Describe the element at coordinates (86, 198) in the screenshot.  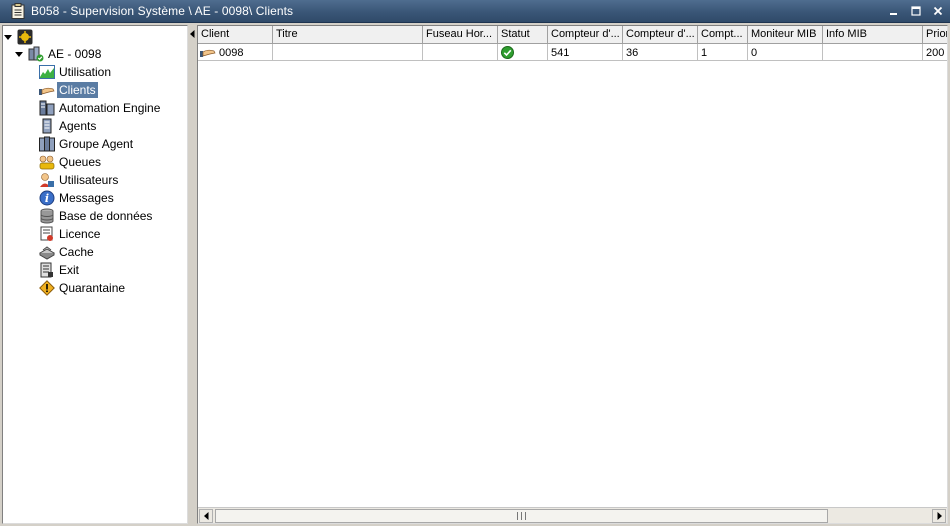
I see `tree-item-label: Messages` at that location.